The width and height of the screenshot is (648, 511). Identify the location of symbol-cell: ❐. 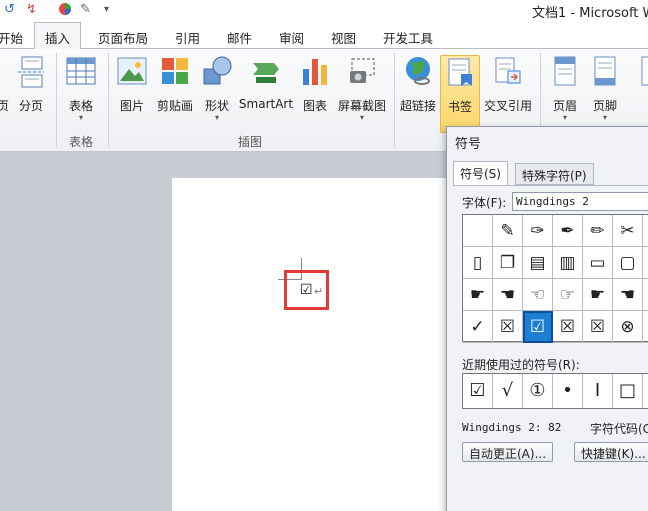
(508, 263).